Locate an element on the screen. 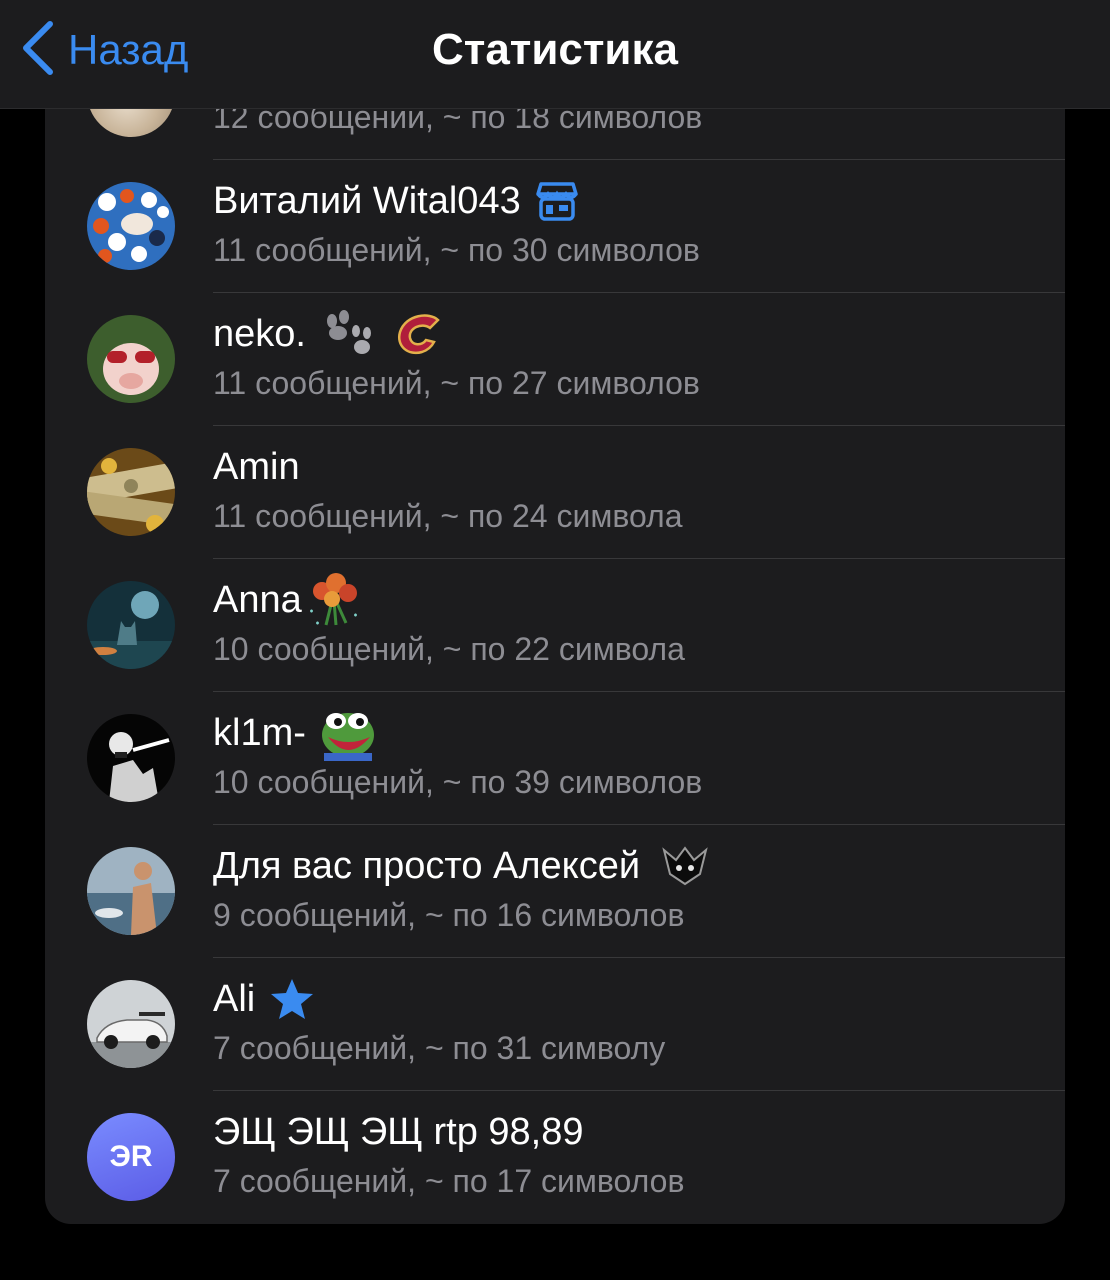 The image size is (1110, 1280). member-name: Для вас просто Алексей is located at coordinates (427, 865).